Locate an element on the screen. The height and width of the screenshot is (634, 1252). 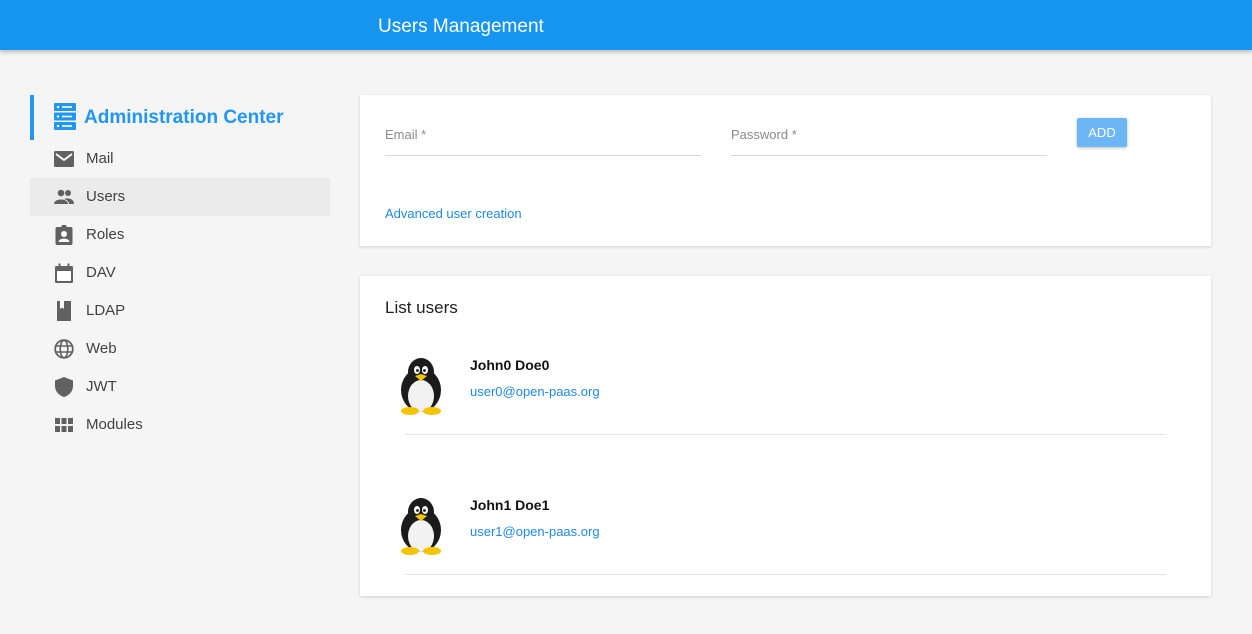
sidebar-item-label: Mail is located at coordinates (100, 158).